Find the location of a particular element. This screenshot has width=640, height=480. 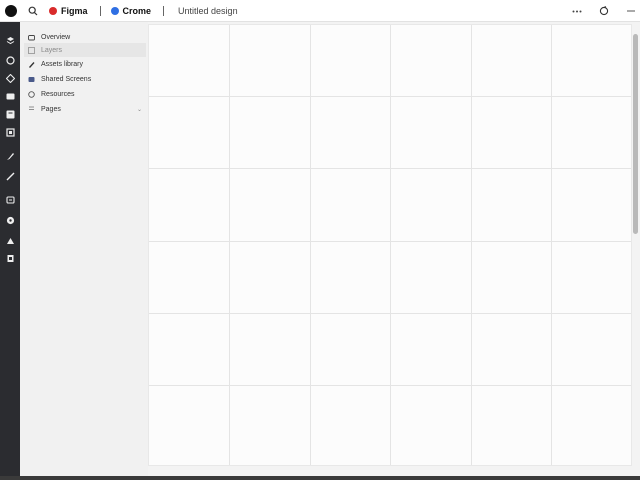

sidebar-item-label: Overview is located at coordinates (56, 37).